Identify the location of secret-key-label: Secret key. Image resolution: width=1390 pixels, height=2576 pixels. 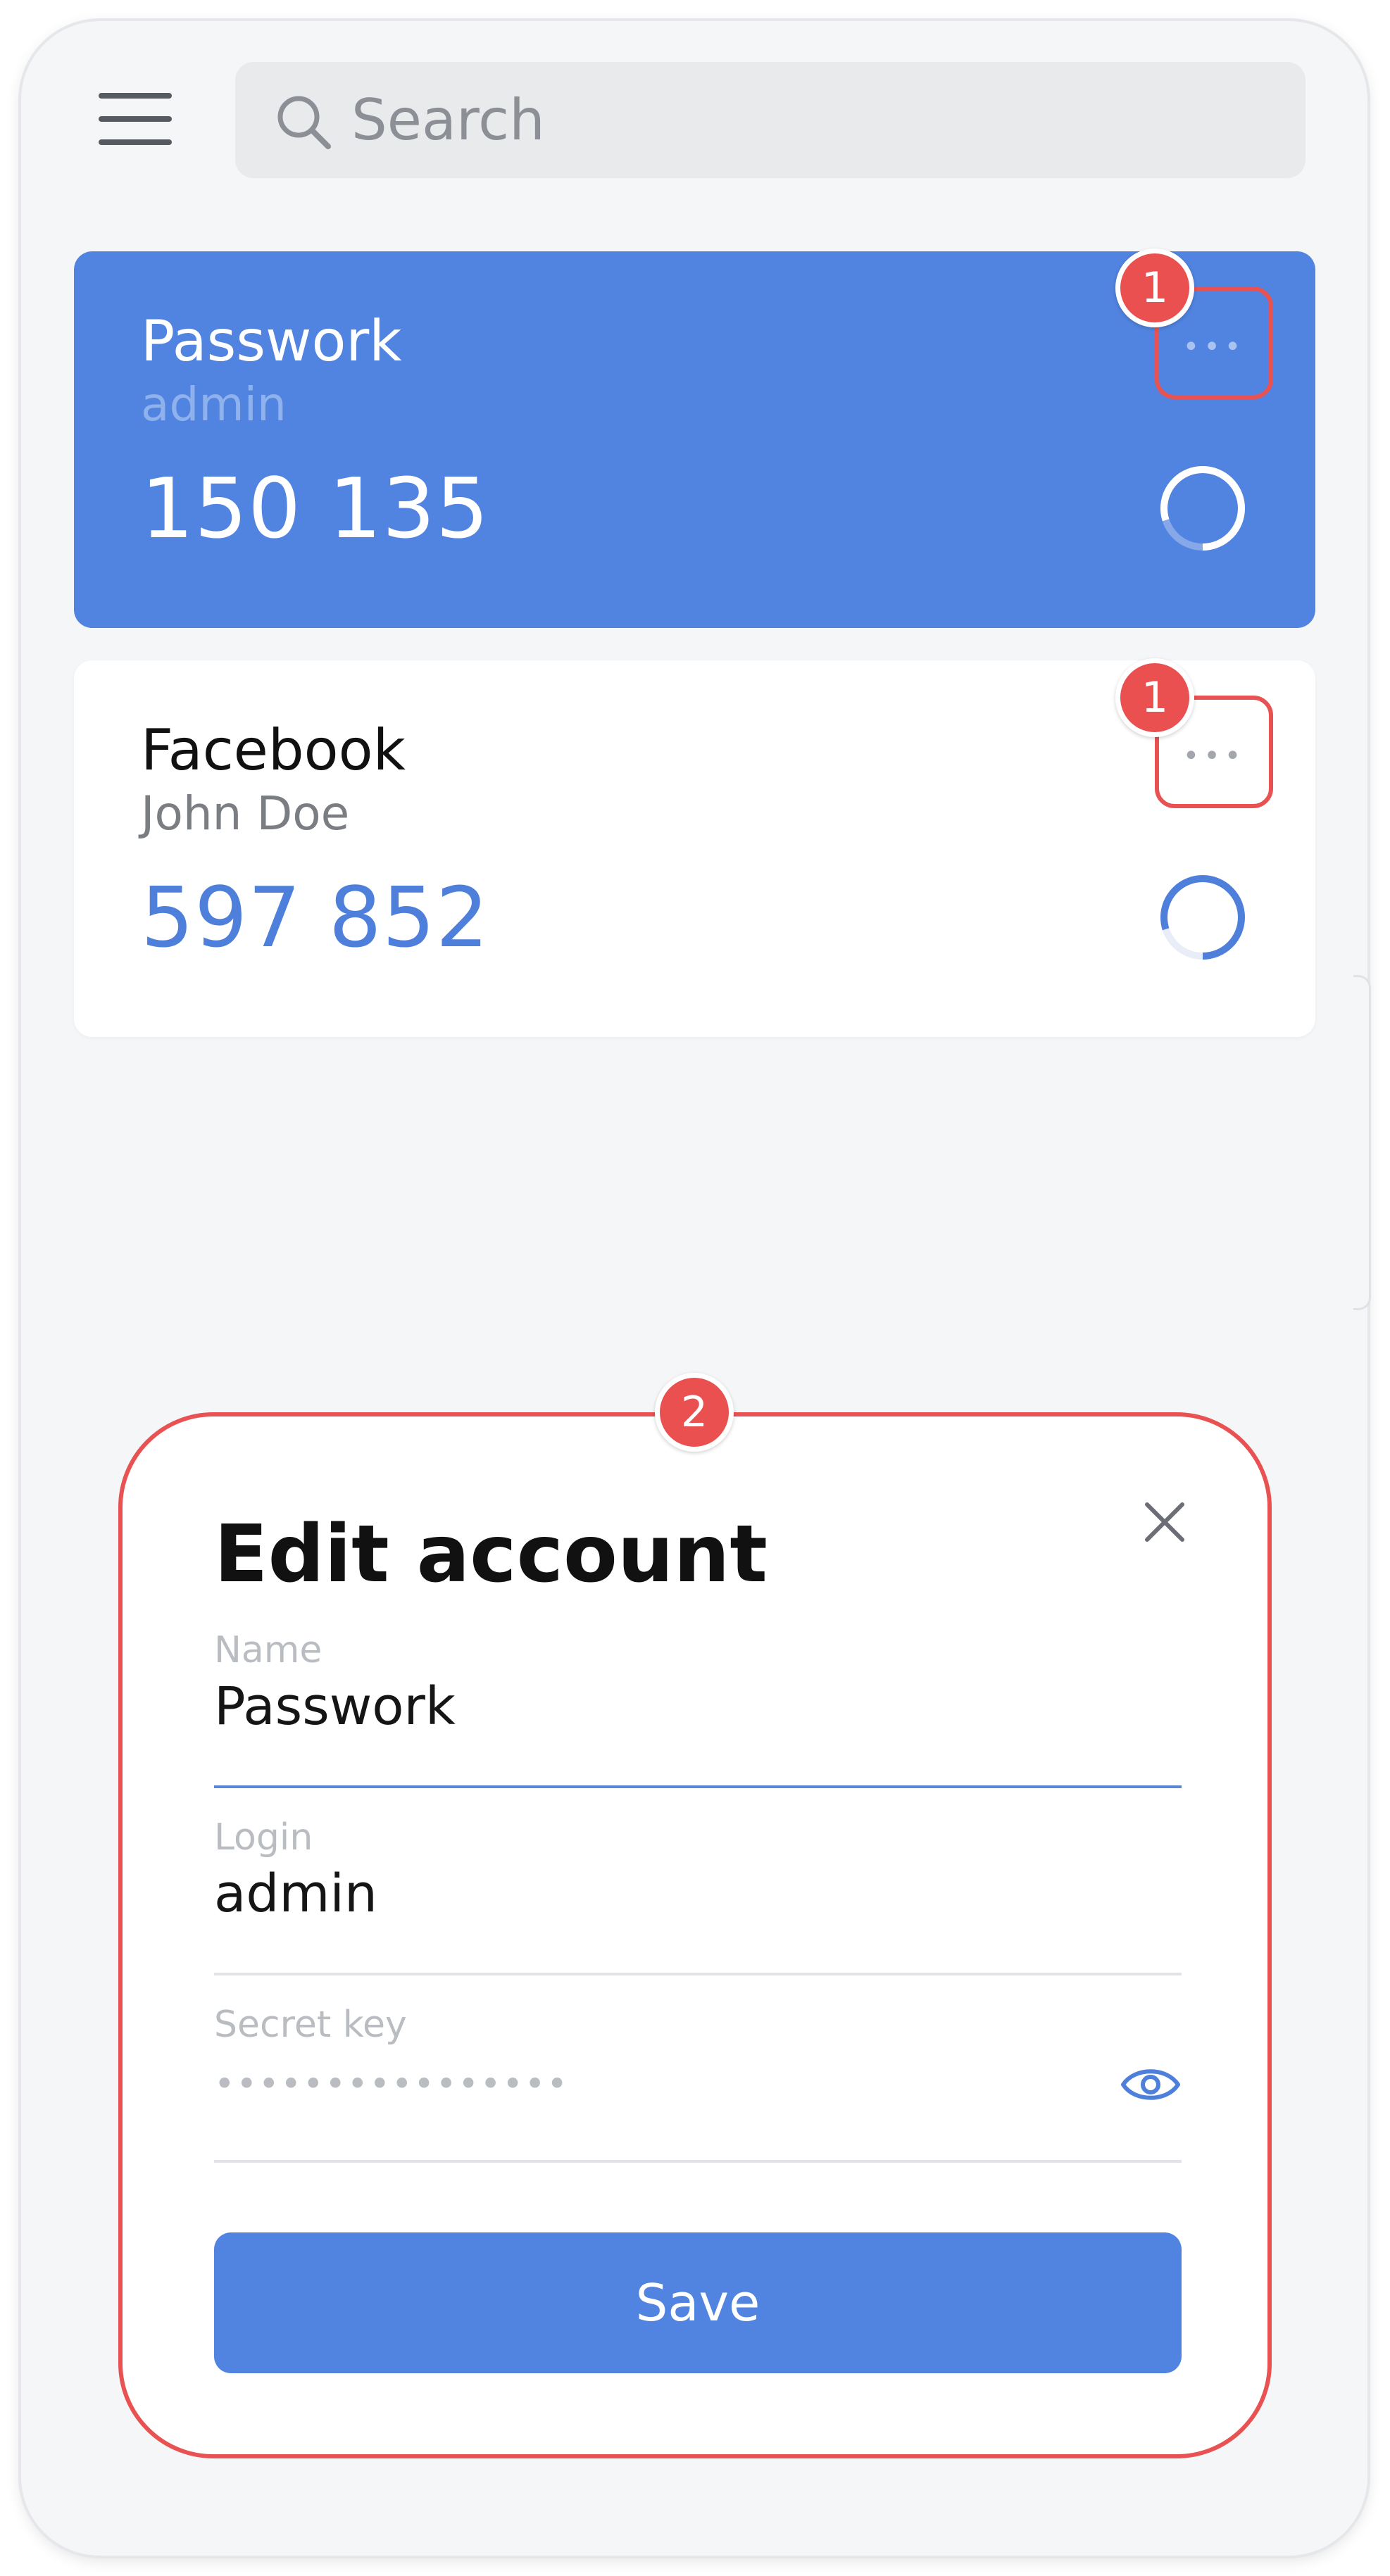
(311, 2025).